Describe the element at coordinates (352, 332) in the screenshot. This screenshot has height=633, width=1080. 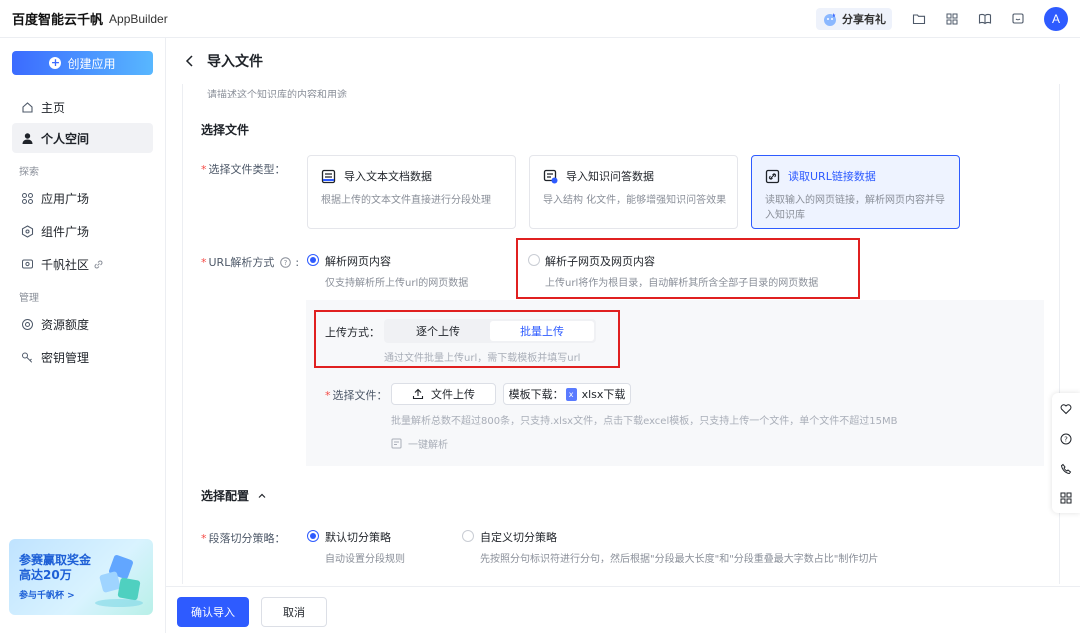
I see `upload-mode-label: 上传方式：` at that location.